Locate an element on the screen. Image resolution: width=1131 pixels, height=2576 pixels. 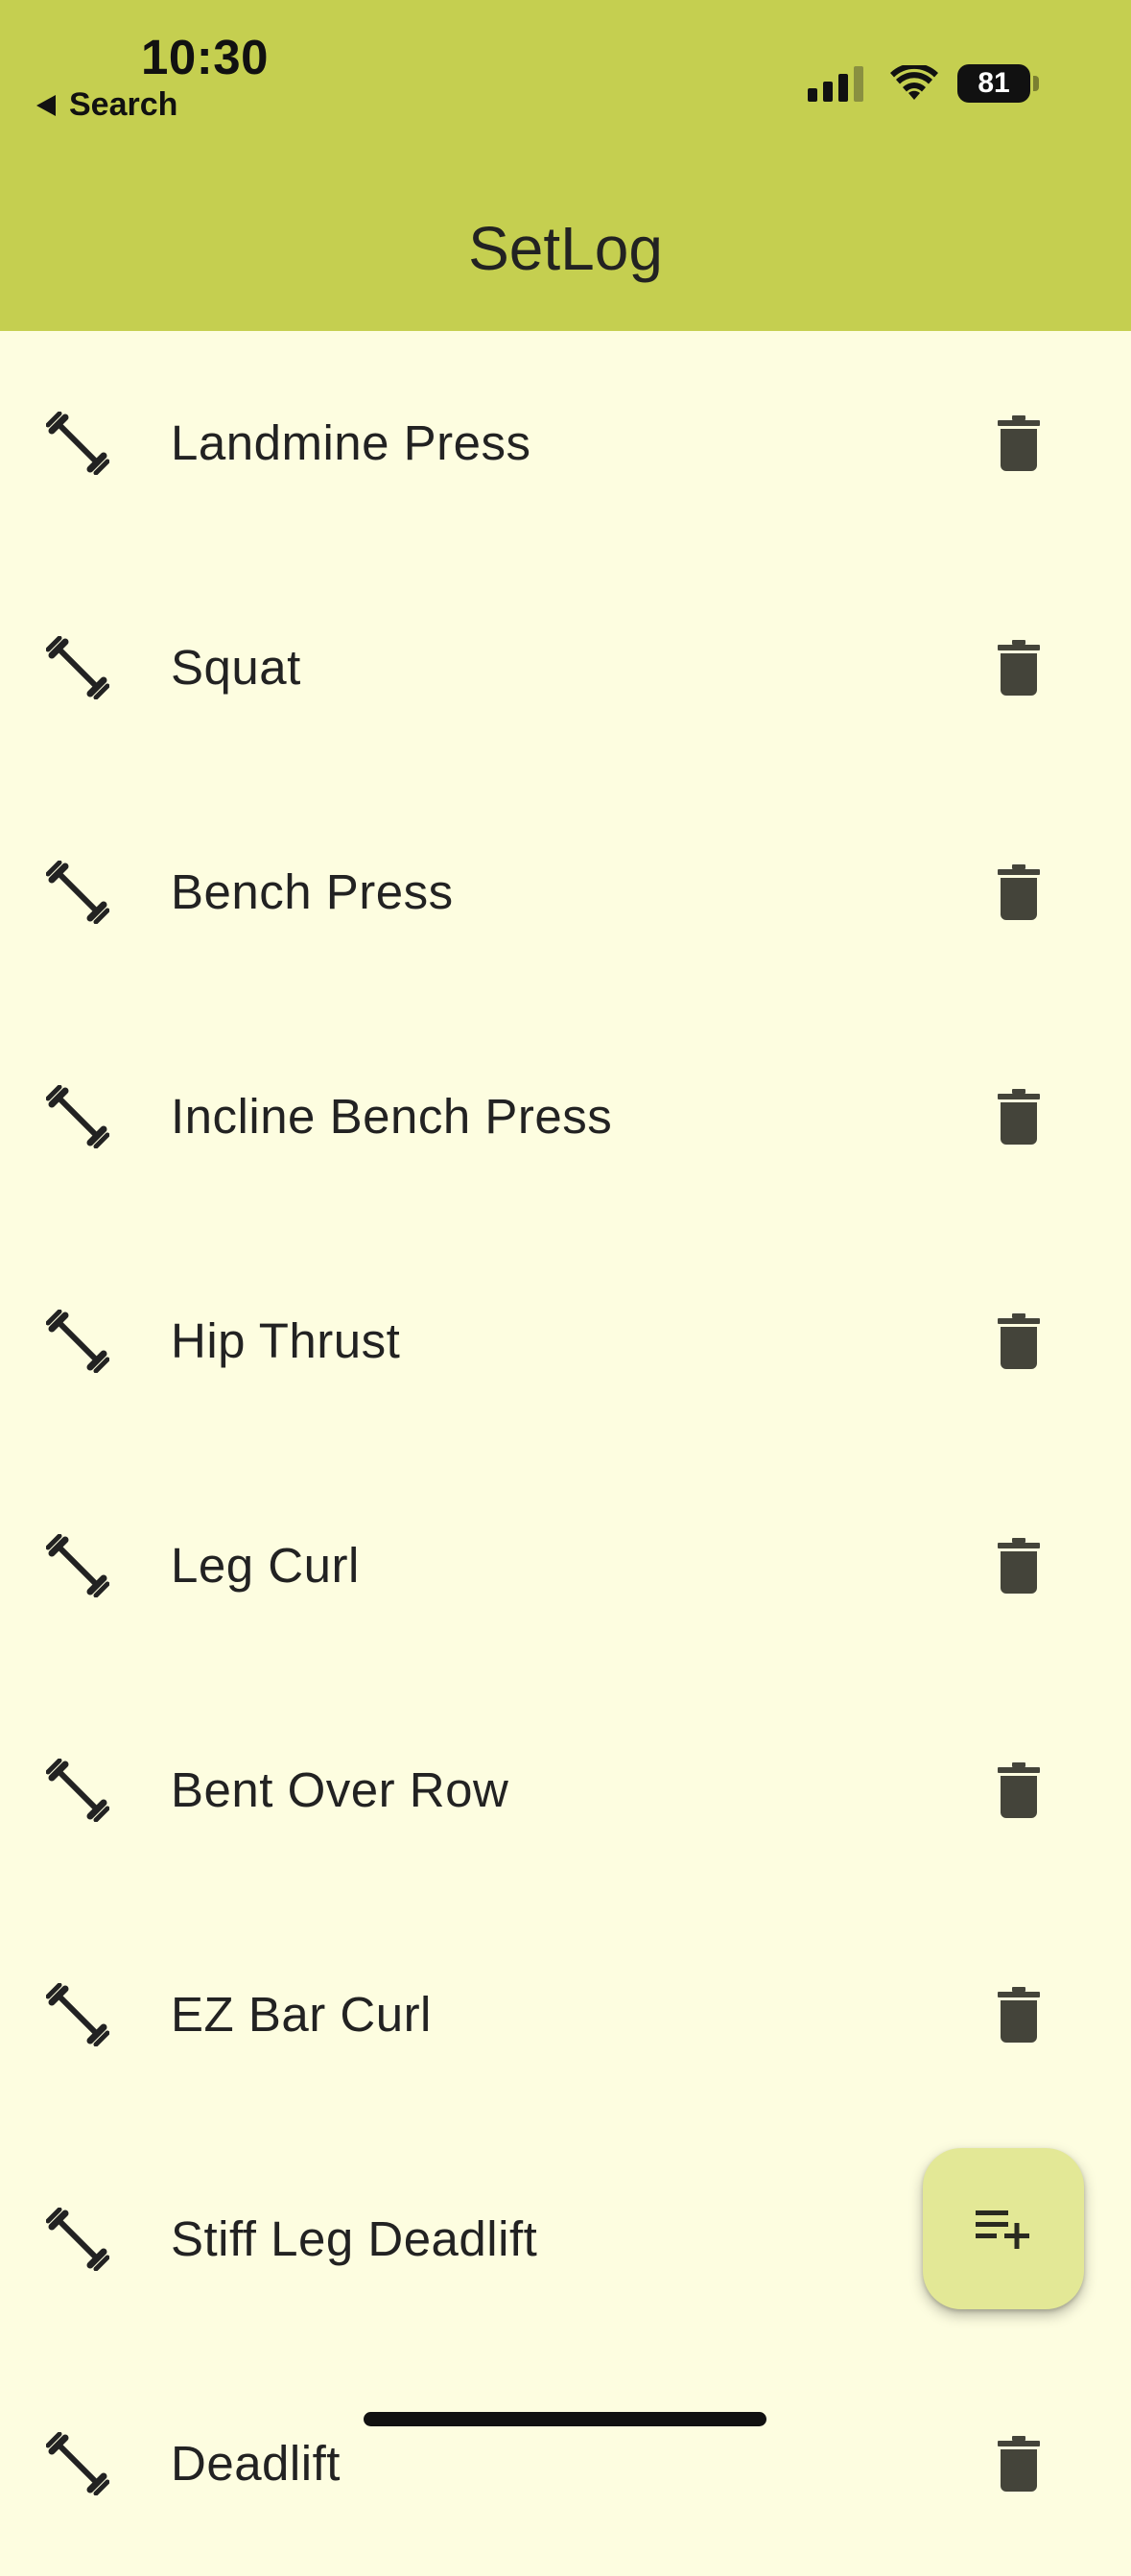
exercise-name: Deadlift is located at coordinates (256, 2464).